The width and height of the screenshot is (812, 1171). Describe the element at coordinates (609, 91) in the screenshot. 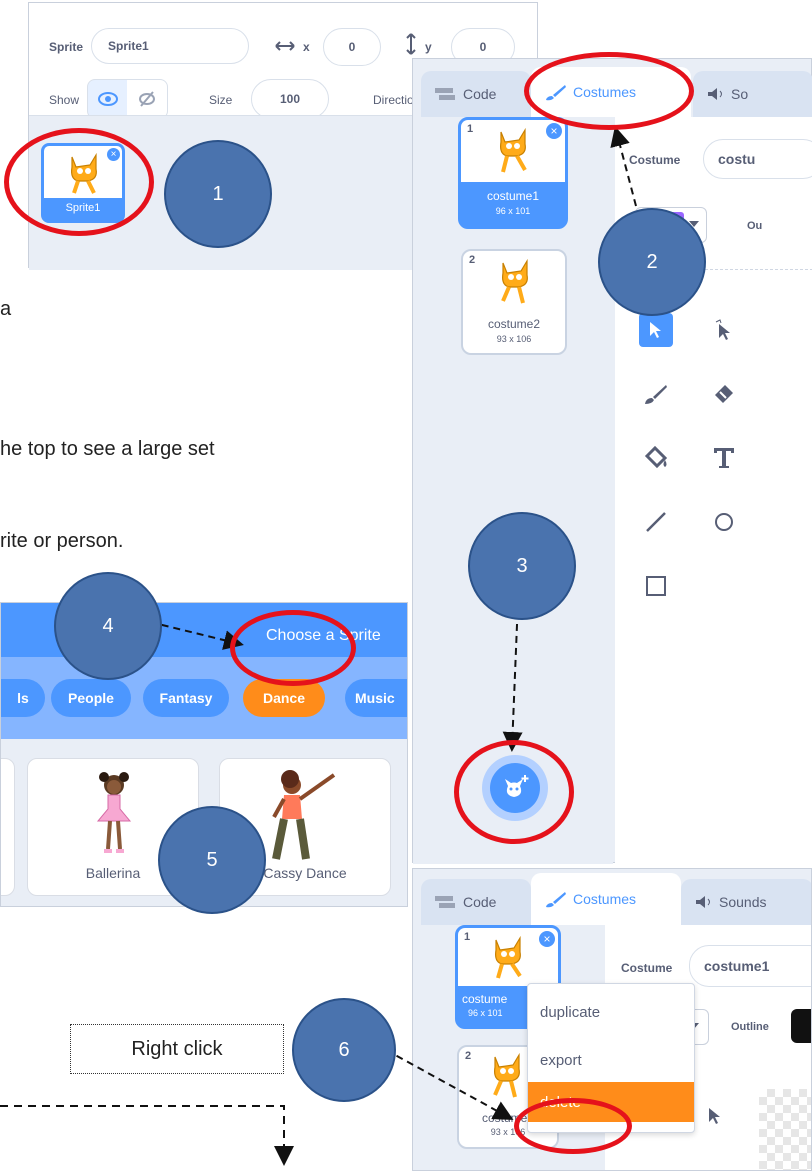

I see `highlight-costumes-tab` at that location.